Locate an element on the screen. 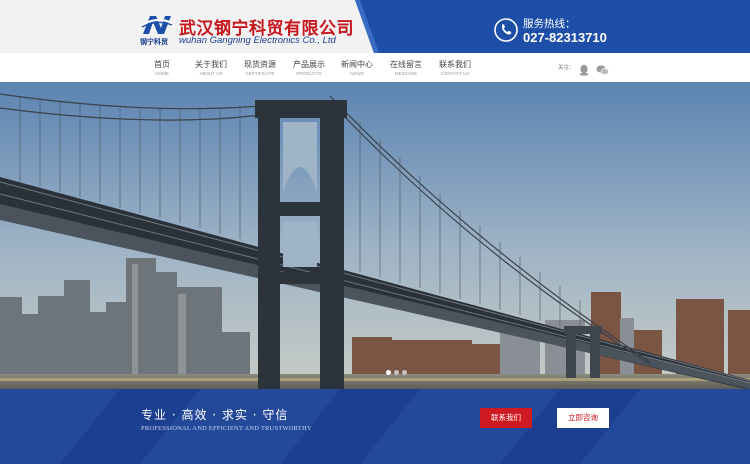 The image size is (750, 464). nav-item-stock: 现货资源 CERTIFICATE is located at coordinates (260, 68).